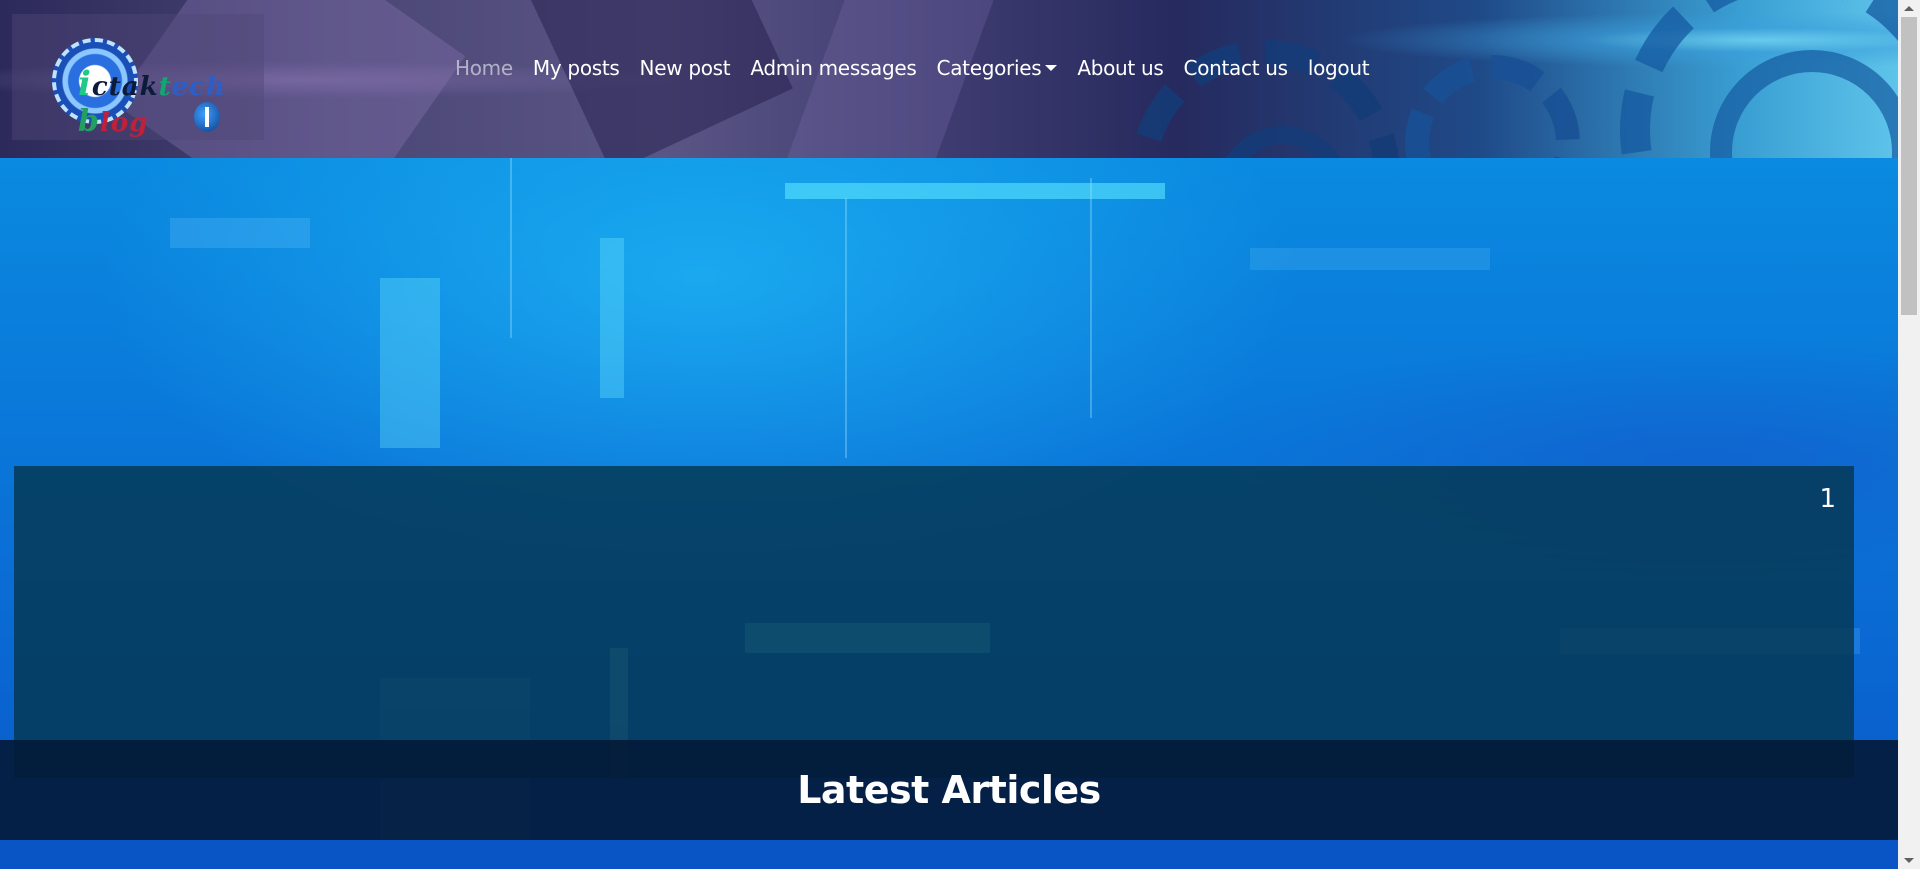  What do you see at coordinates (1909, 860) in the screenshot?
I see `scroll-down-arrow-icon` at bounding box center [1909, 860].